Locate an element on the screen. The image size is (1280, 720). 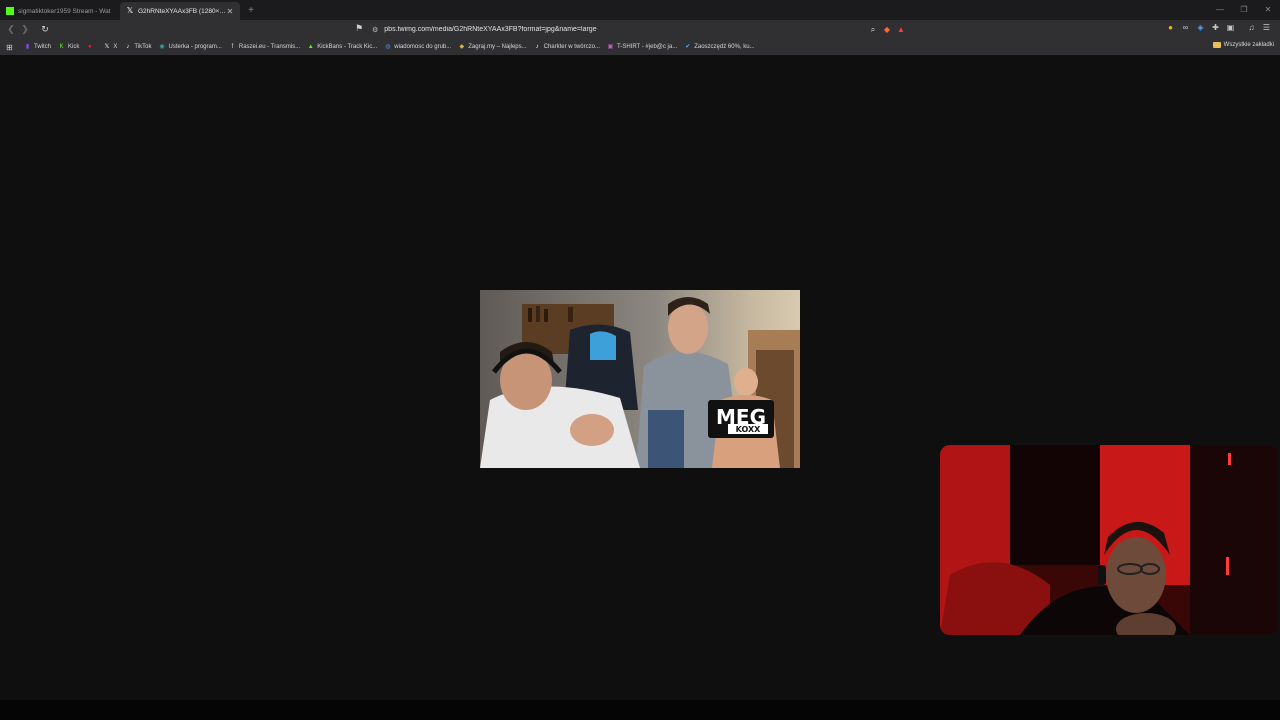
folder-icon is located at coordinates (1216, 45).